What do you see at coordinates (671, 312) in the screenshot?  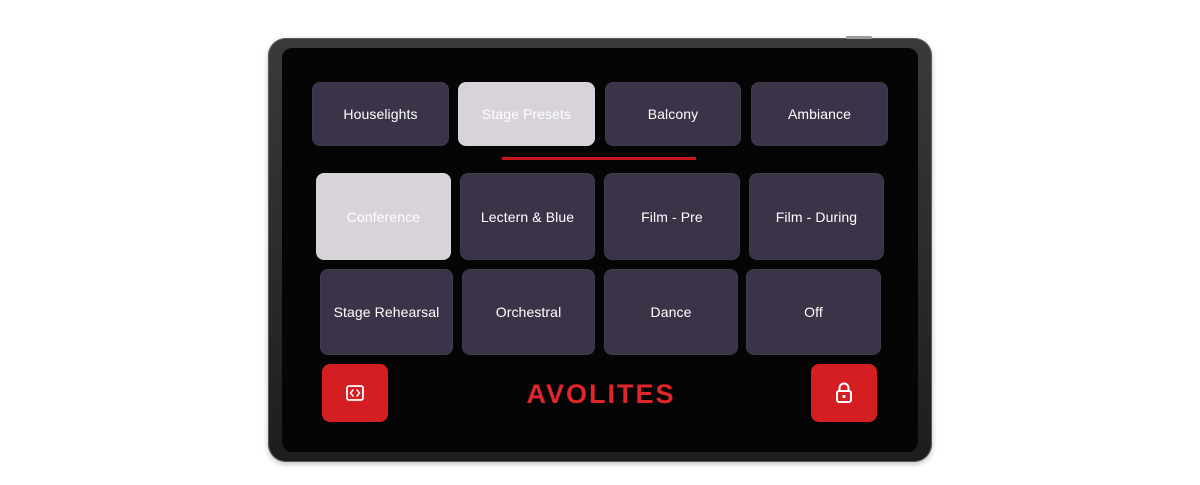 I see `preset-button-dance: Dance` at bounding box center [671, 312].